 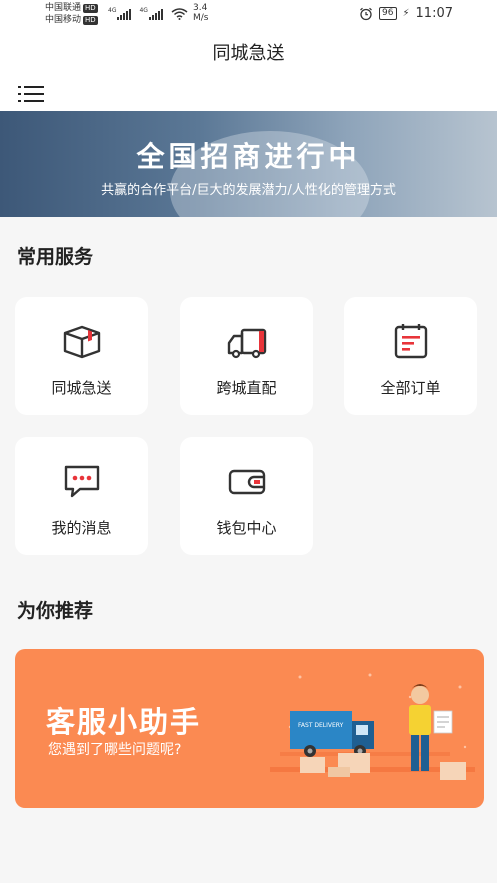 What do you see at coordinates (82, 342) in the screenshot?
I see `box-icon` at bounding box center [82, 342].